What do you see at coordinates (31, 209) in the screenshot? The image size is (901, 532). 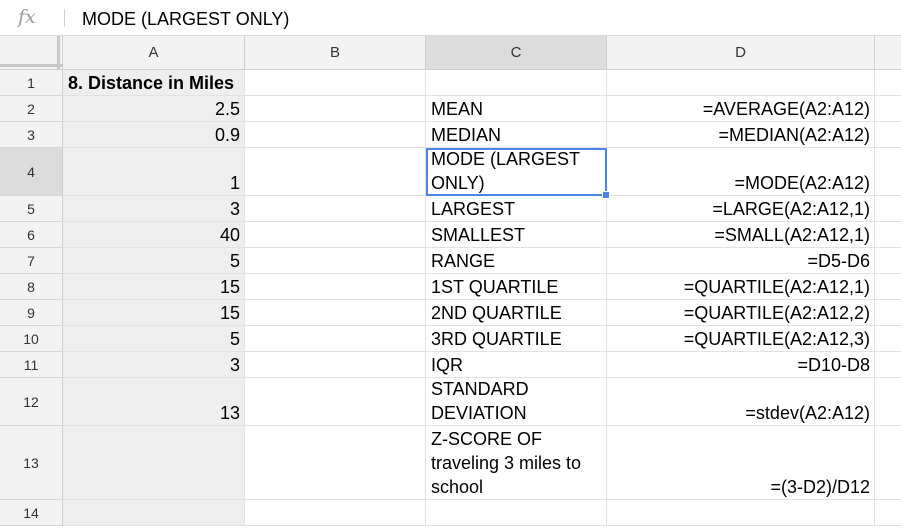 I see `row-header-5: 5` at bounding box center [31, 209].